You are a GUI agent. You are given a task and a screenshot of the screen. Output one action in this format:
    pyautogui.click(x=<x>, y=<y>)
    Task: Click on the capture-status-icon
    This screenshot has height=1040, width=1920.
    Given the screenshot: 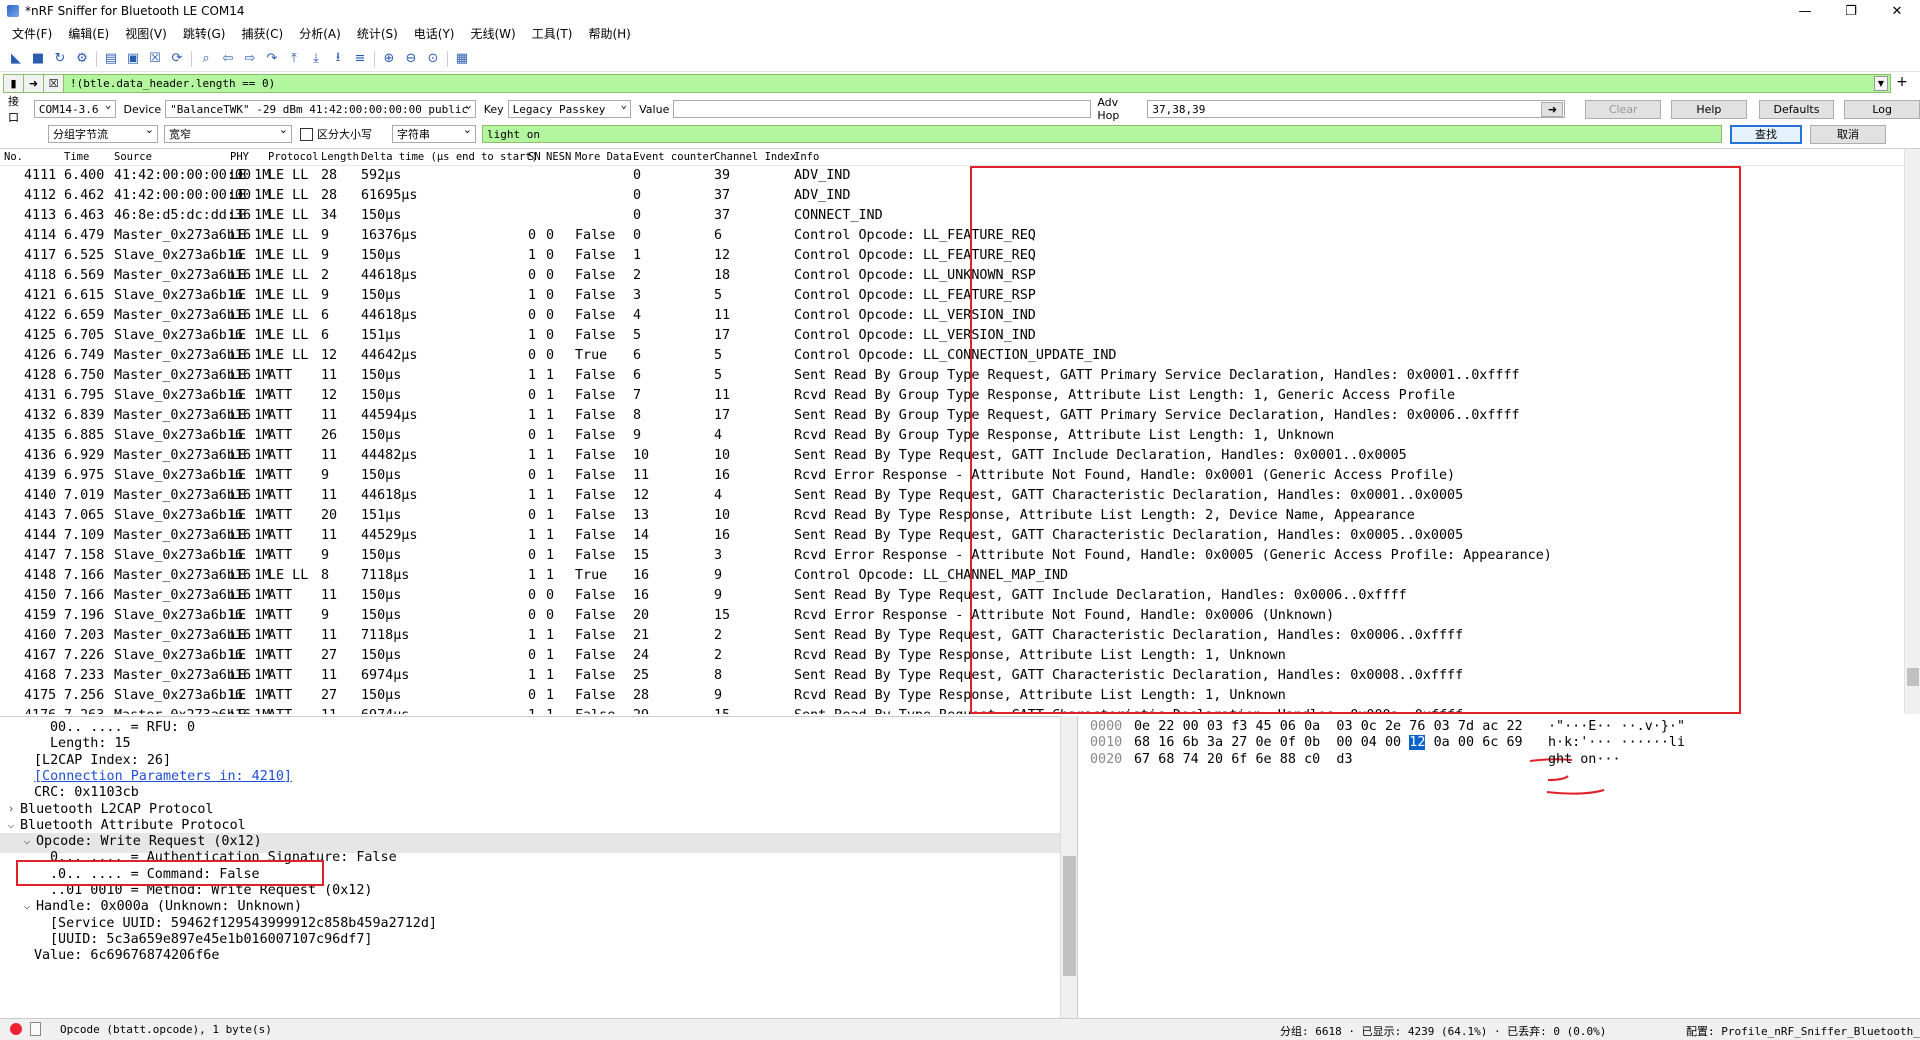 What is the action you would take?
    pyautogui.click(x=16, y=1029)
    